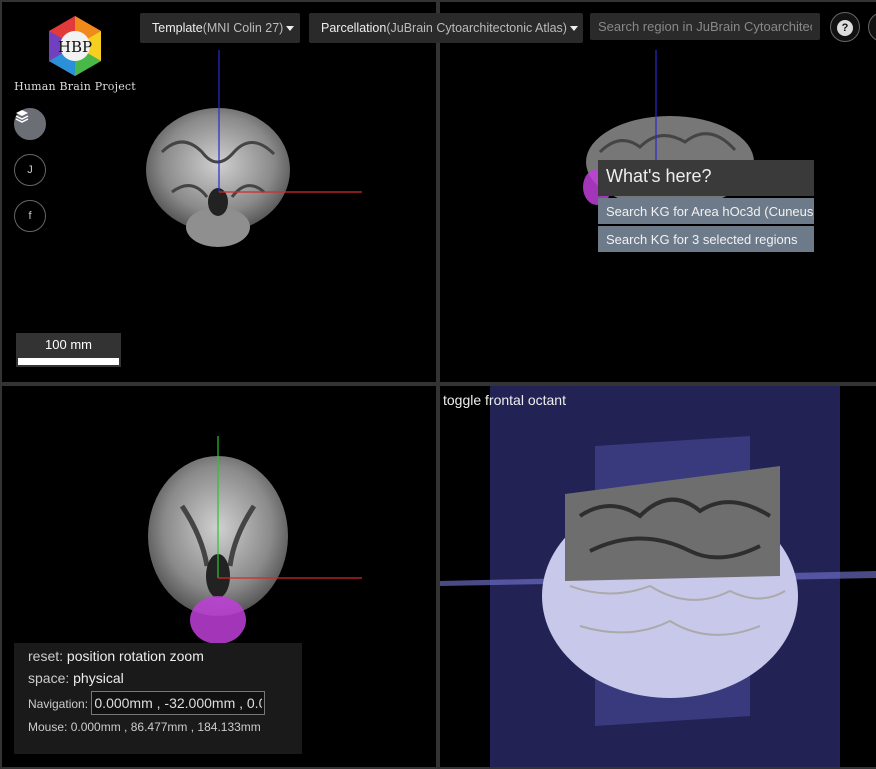 The width and height of the screenshot is (876, 769). I want to click on svg-text: HBP, so click(75, 47).